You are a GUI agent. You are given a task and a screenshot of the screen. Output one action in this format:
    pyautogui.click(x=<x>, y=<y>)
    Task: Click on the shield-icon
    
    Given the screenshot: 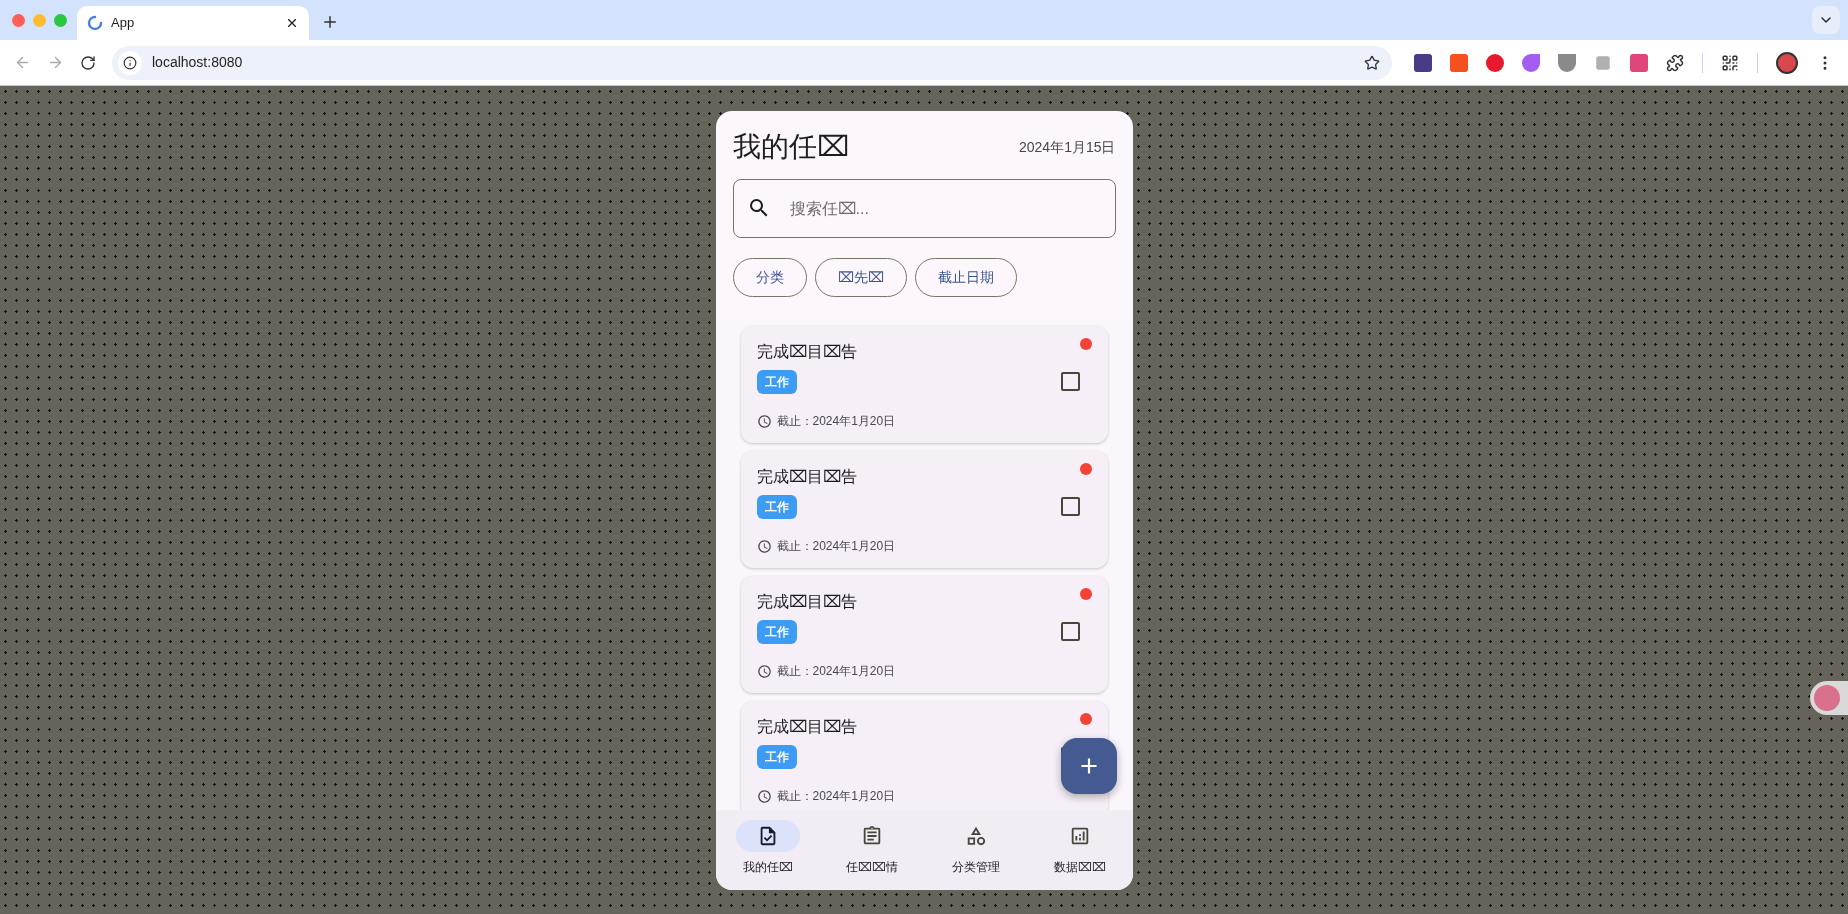 What is the action you would take?
    pyautogui.click(x=1567, y=62)
    